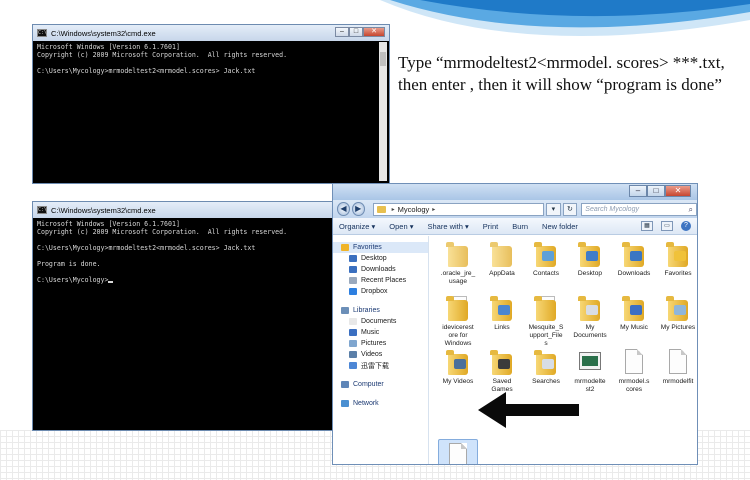  Describe the element at coordinates (343, 209) in the screenshot. I see `back-icon: ◀` at that location.